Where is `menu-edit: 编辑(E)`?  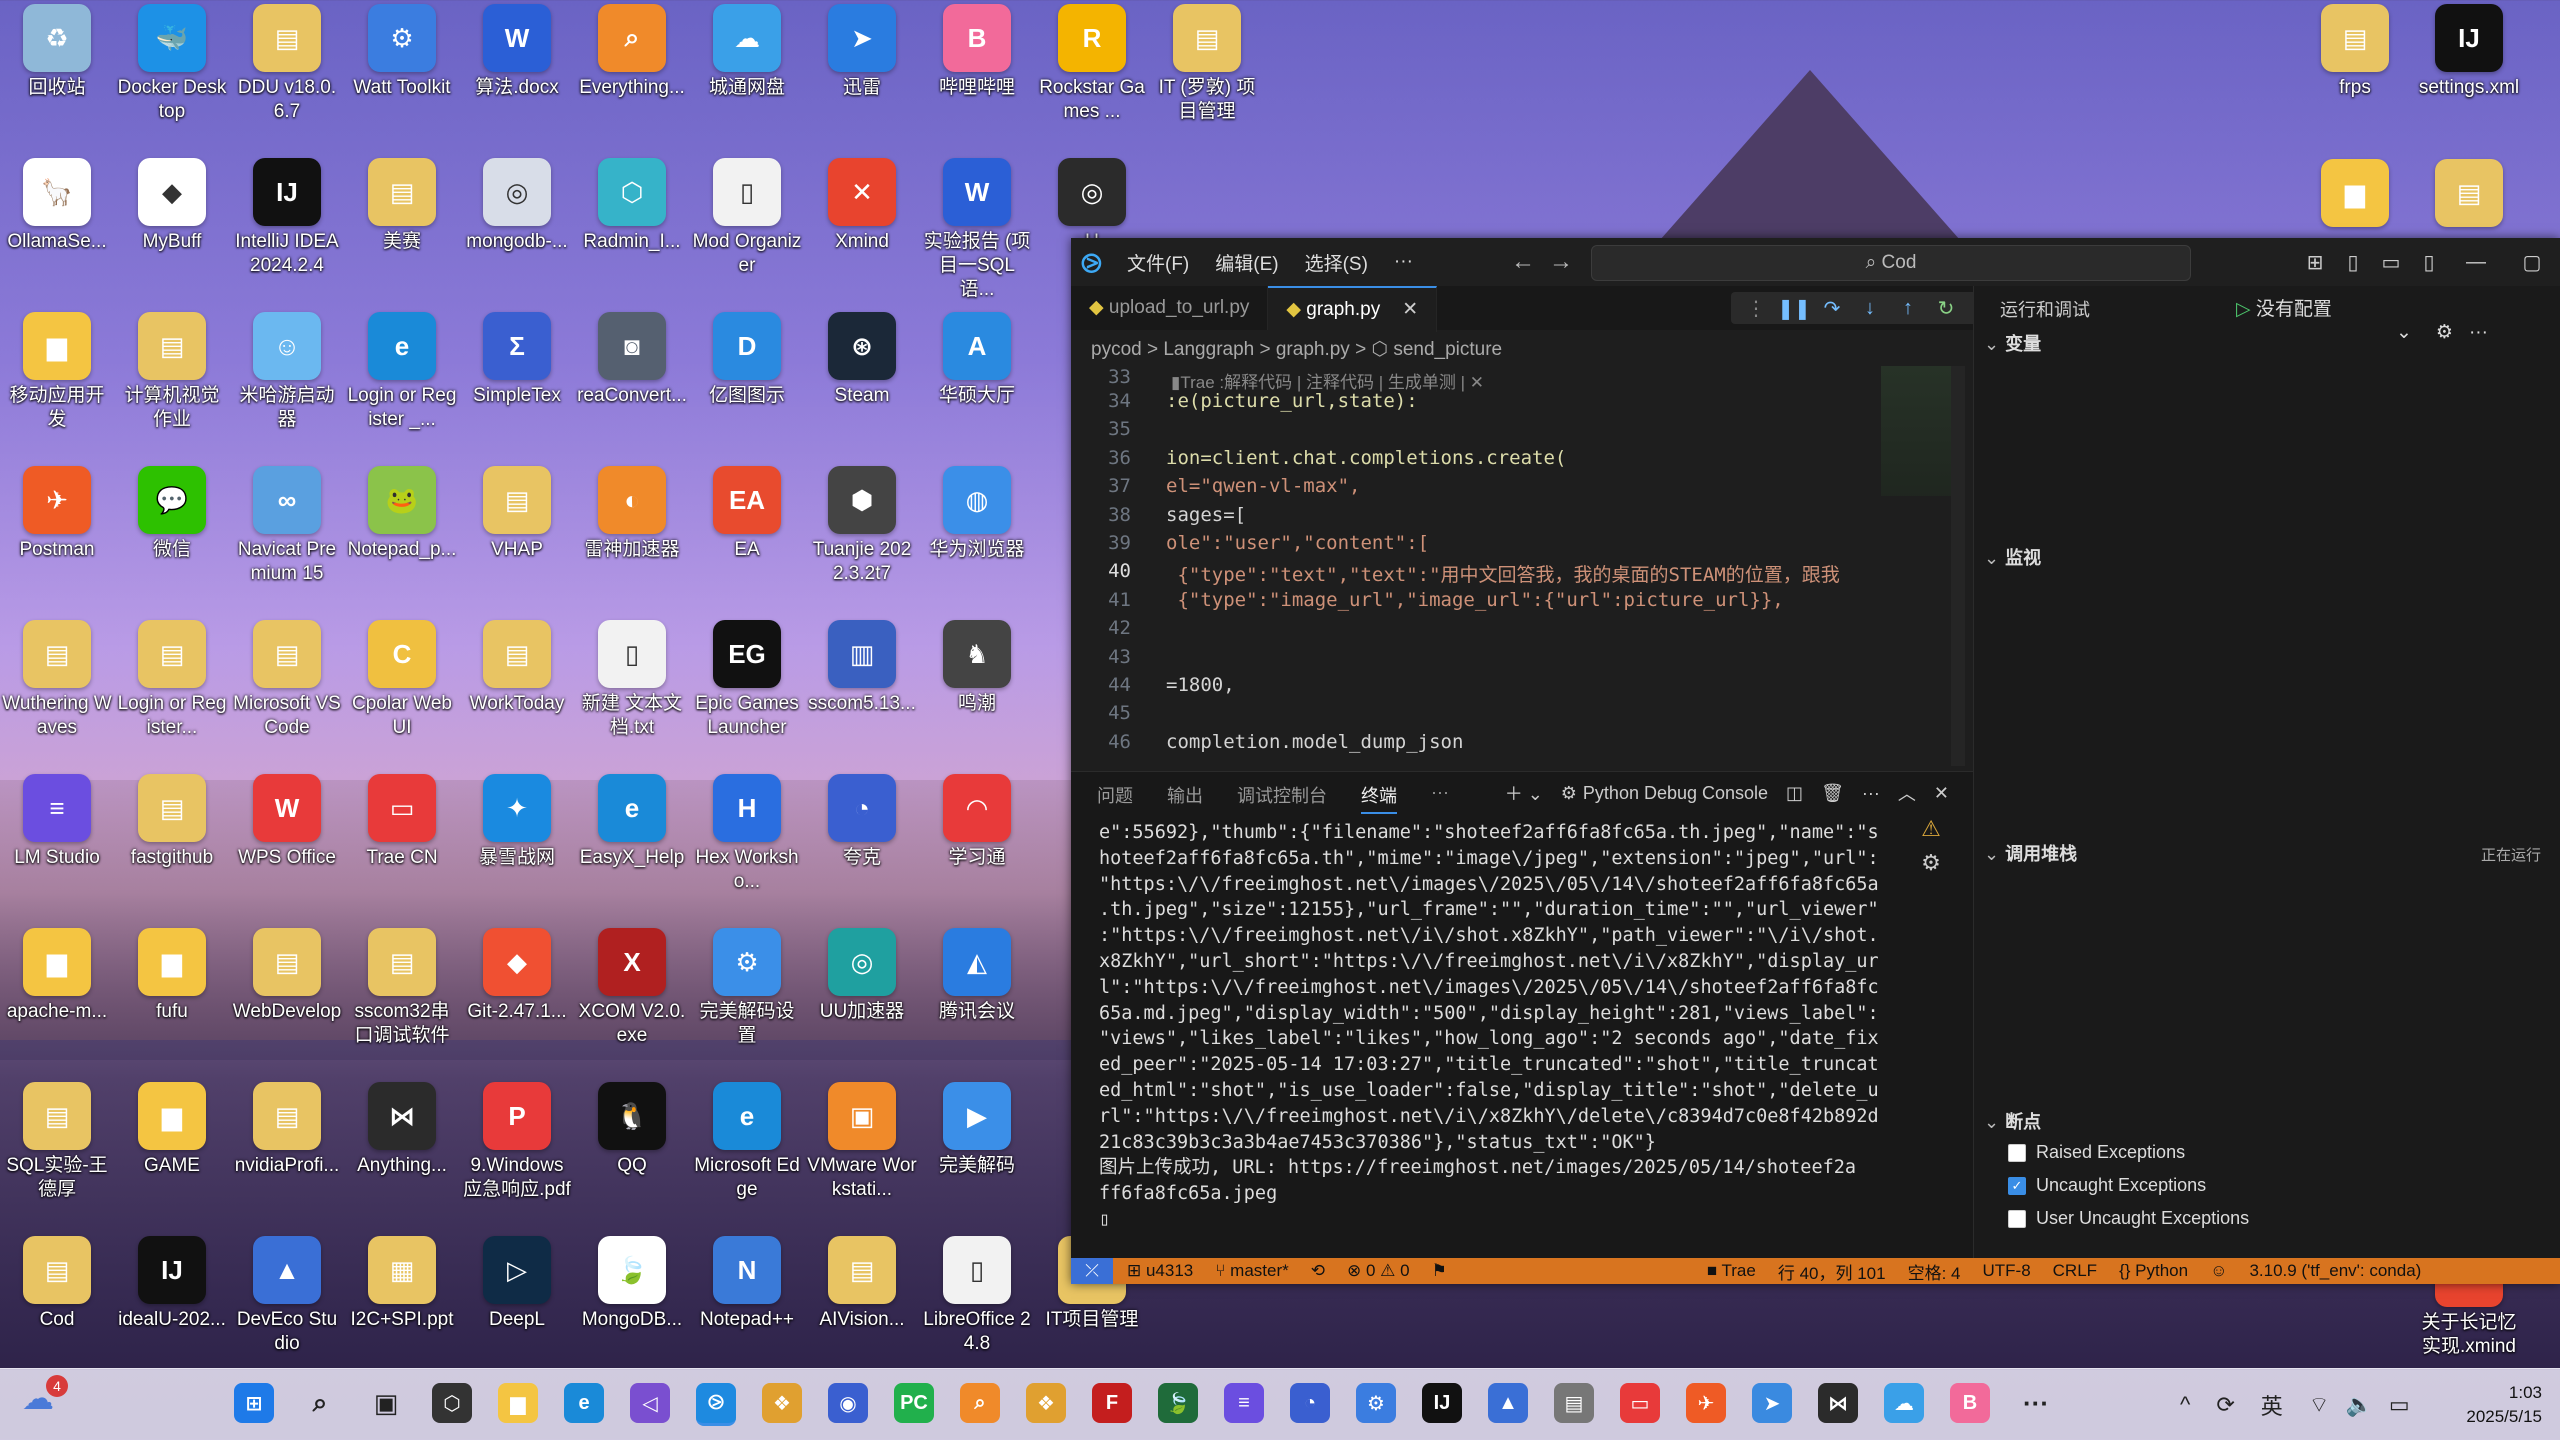 menu-edit: 编辑(E) is located at coordinates (1246, 262).